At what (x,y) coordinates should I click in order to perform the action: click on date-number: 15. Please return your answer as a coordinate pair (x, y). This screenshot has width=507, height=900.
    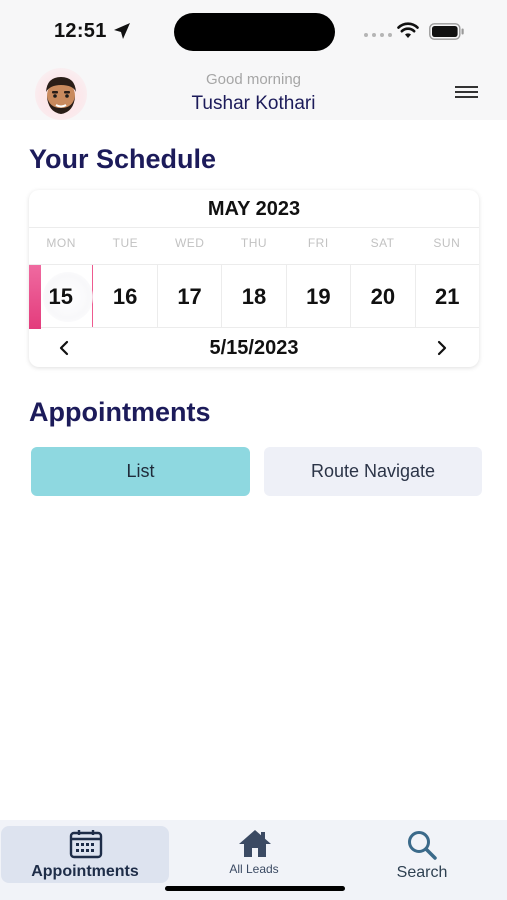
    Looking at the image, I should click on (60, 296).